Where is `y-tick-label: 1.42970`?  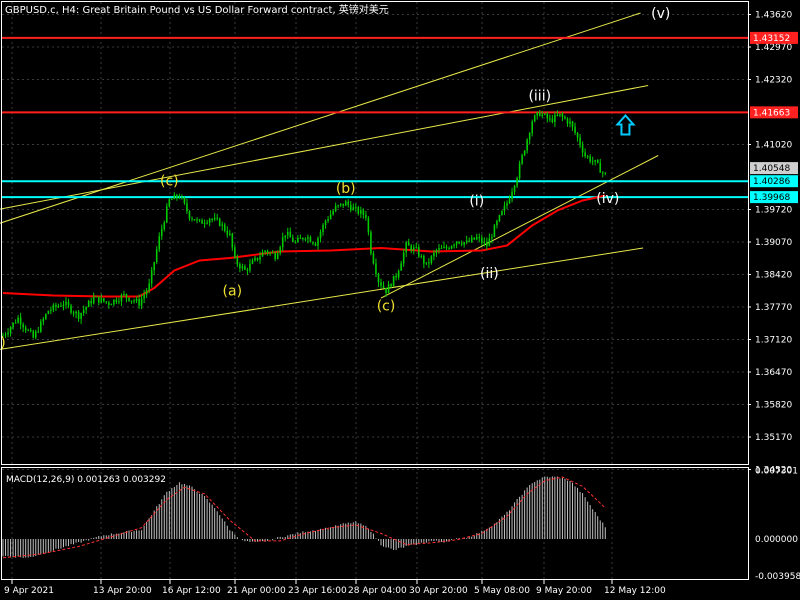 y-tick-label: 1.42970 is located at coordinates (773, 48).